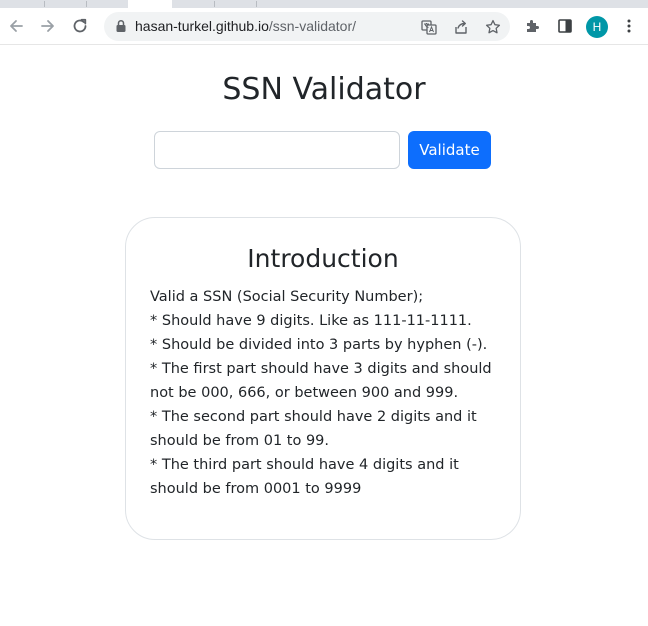  I want to click on tab-strip, so click(324, 4).